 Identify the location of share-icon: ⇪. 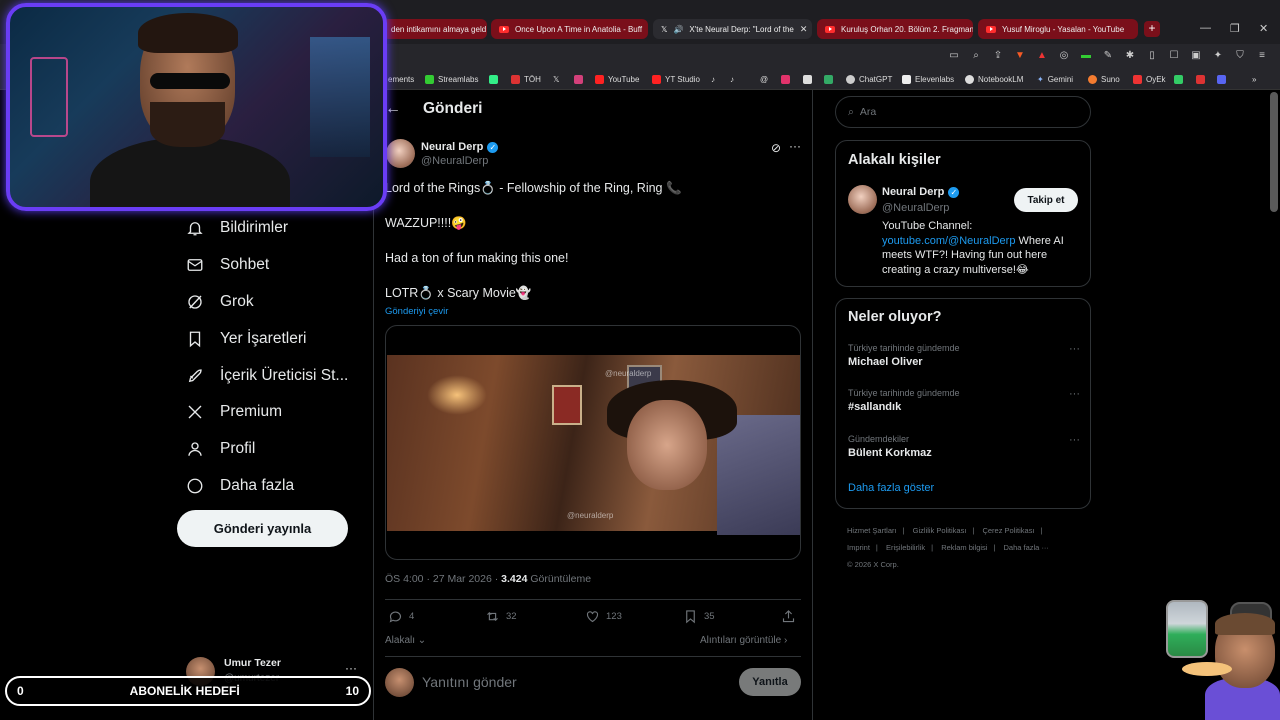
(998, 55).